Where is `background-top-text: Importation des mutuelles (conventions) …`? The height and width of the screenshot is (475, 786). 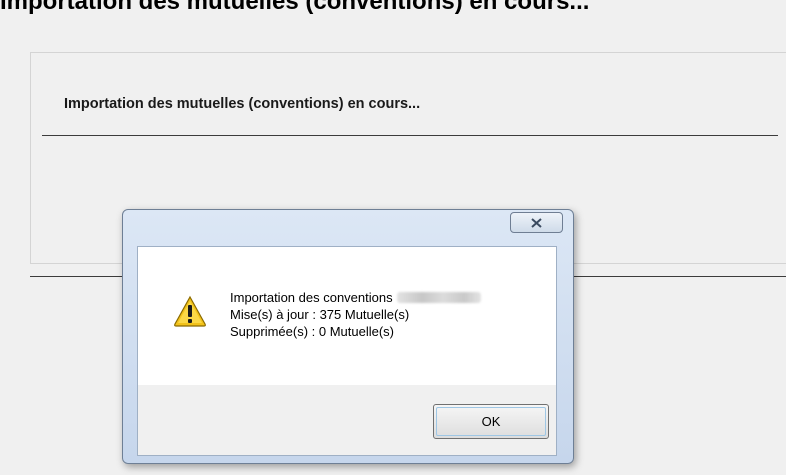 background-top-text: Importation des mutuelles (conventions) … is located at coordinates (295, 7).